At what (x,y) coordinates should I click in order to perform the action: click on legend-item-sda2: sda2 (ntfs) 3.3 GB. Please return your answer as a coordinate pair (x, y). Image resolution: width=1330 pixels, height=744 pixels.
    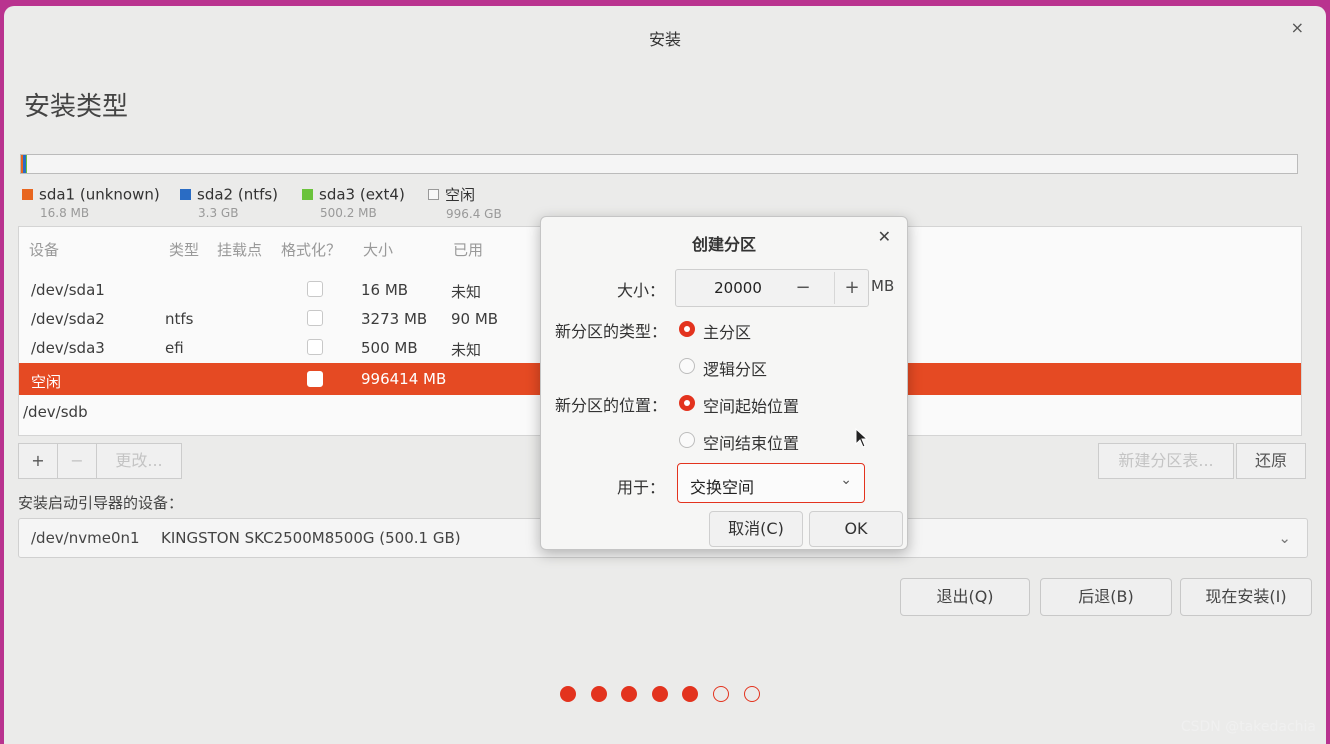
    Looking at the image, I should click on (229, 204).